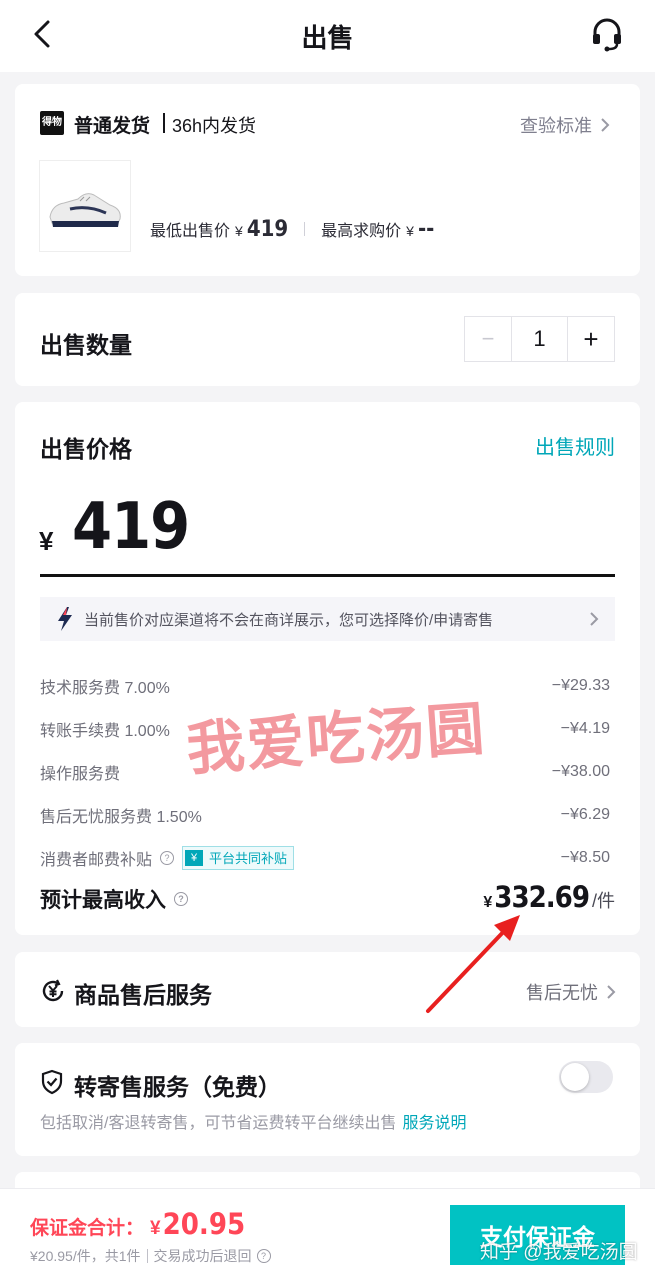 The height and width of the screenshot is (1280, 655). Describe the element at coordinates (562, 993) in the screenshot. I see `after-sale-service-option: 售后无忧` at that location.